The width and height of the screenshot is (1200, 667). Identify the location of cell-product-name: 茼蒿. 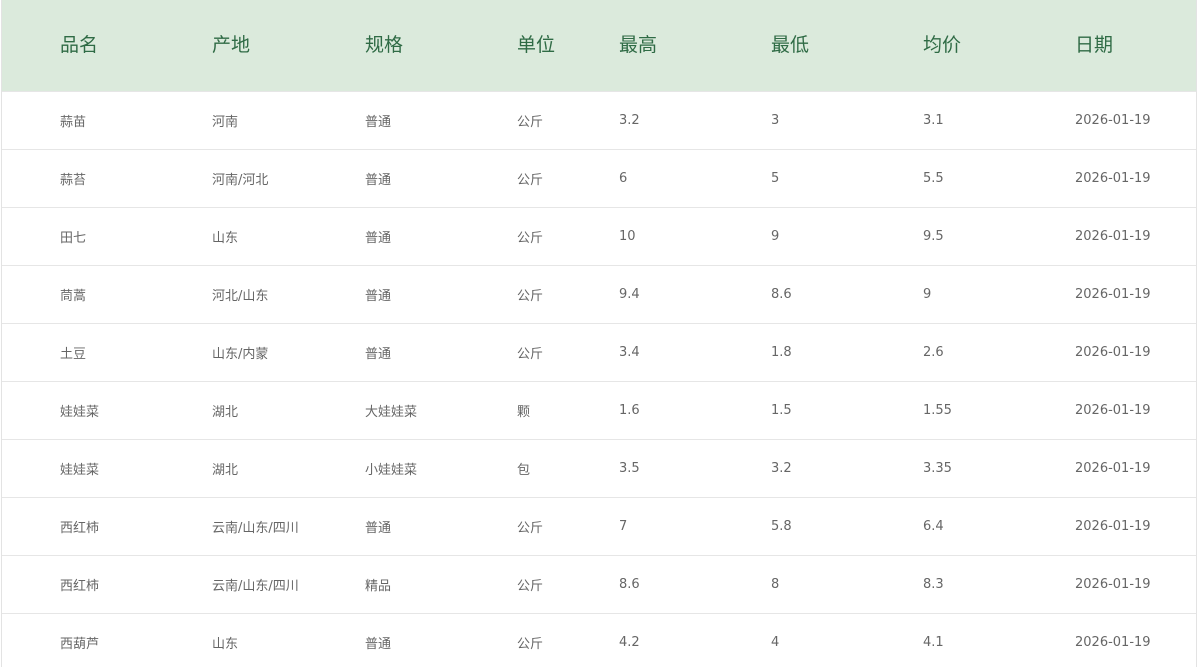
(73, 296).